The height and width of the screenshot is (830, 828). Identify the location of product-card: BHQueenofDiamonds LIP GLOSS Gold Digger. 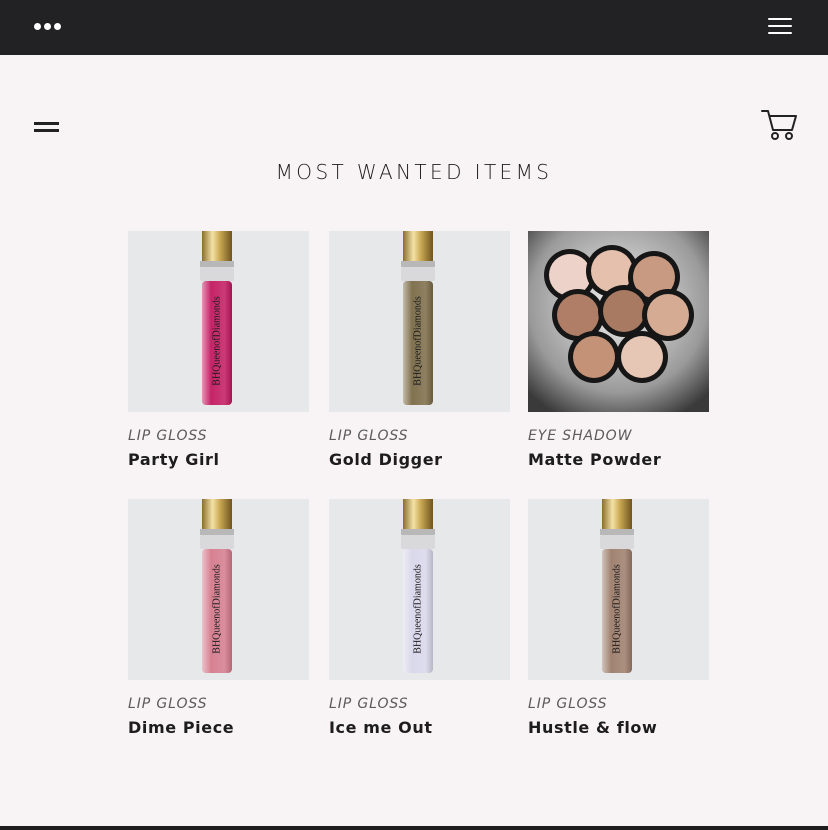
(419, 350).